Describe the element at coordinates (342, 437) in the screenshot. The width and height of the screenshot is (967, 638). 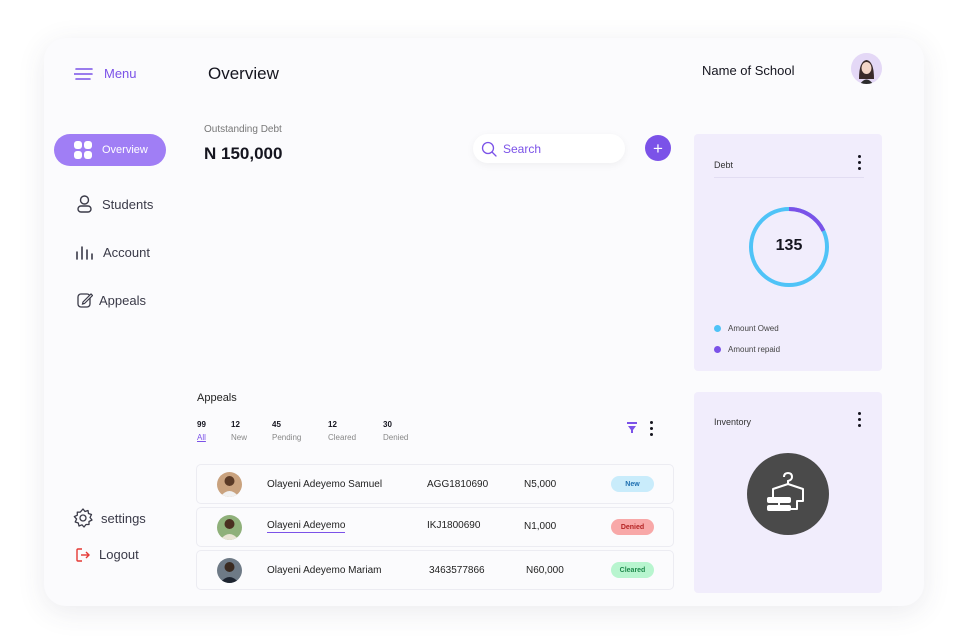
I see `stat-label: Cleared` at that location.